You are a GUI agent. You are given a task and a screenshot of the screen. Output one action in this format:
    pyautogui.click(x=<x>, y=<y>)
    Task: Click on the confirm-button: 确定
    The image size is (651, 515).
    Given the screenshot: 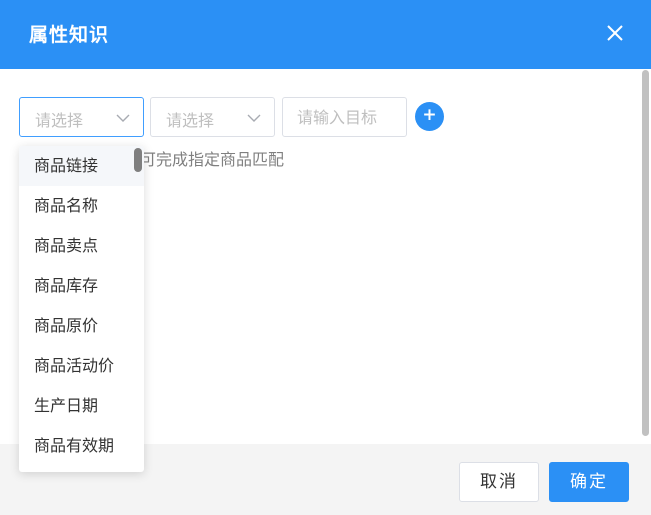 What is the action you would take?
    pyautogui.click(x=589, y=482)
    